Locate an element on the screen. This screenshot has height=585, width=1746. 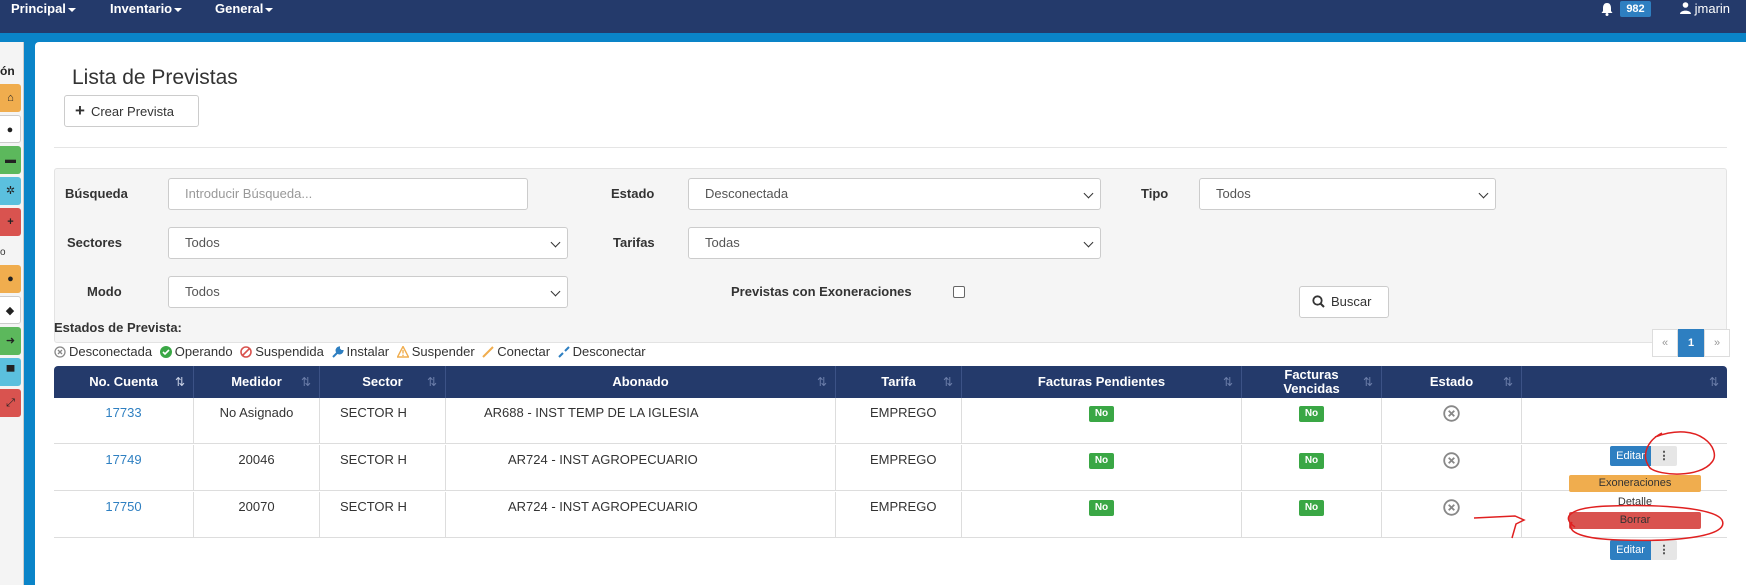
legend-suspendida: Suspendida is located at coordinates (282, 351).